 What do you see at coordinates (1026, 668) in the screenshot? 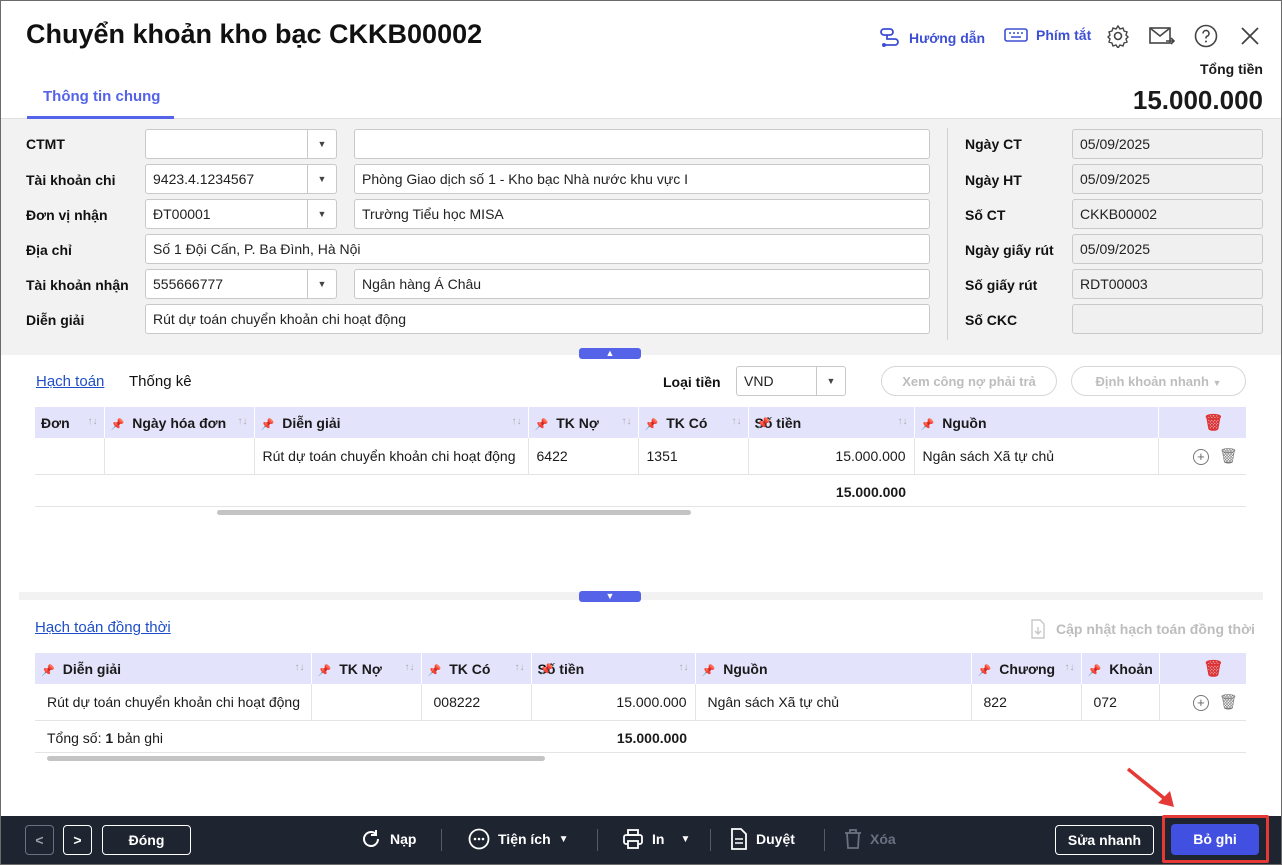
I see `col-chapter: 📌 Chương ↑↓` at bounding box center [1026, 668].